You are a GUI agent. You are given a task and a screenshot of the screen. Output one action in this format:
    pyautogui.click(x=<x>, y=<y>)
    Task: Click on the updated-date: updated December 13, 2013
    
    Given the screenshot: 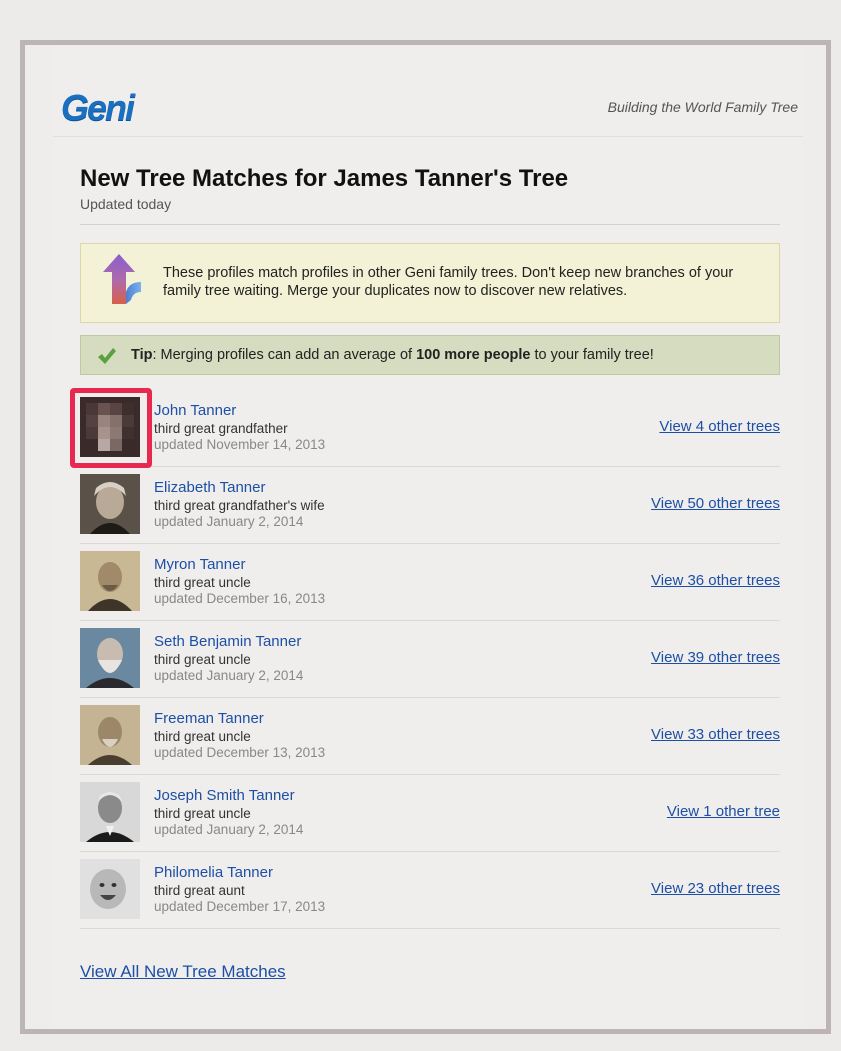 What is the action you would take?
    pyautogui.click(x=240, y=752)
    